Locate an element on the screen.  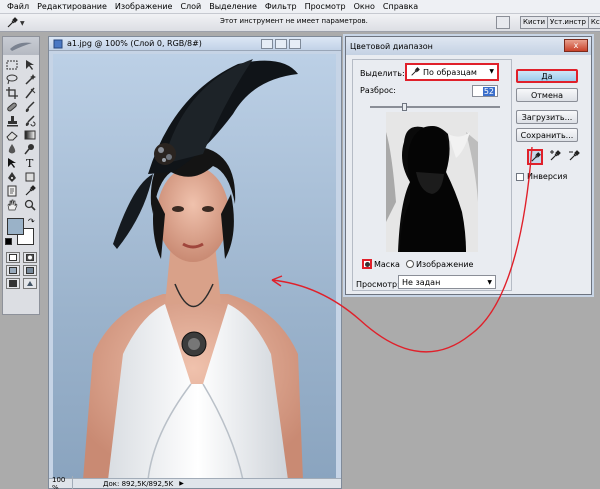
slice-tool is located at coordinates (30, 92).